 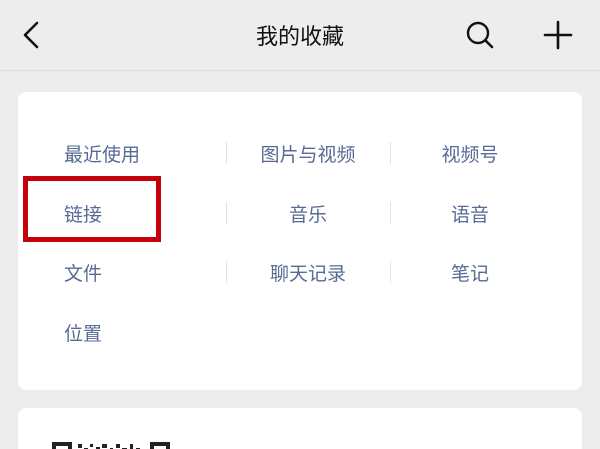 What do you see at coordinates (144, 272) in the screenshot?
I see `category-files: 文件` at bounding box center [144, 272].